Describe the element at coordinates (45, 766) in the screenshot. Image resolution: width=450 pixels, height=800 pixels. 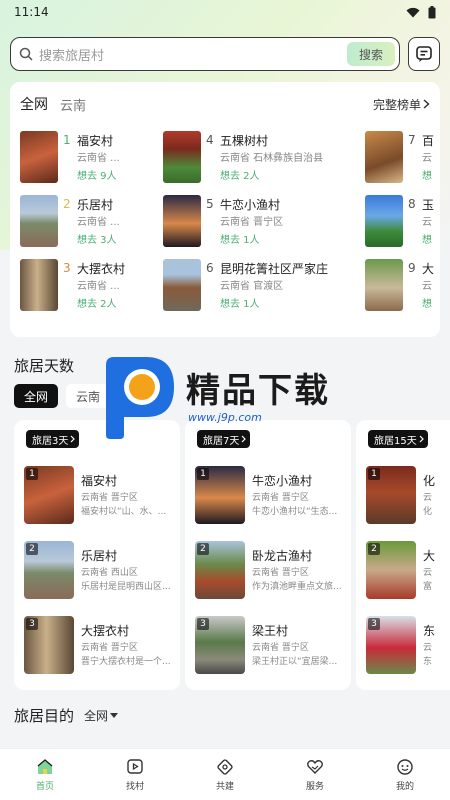
I see `home-icon` at that location.